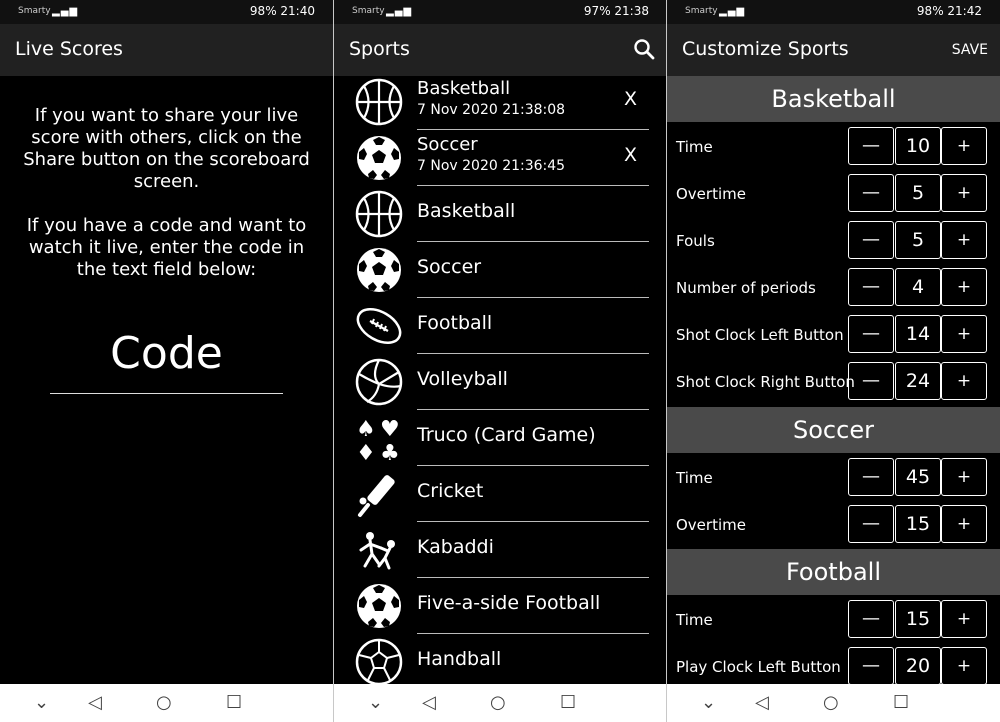 The image size is (1000, 722). Describe the element at coordinates (833, 146) in the screenshot. I see `setting-row: Time — 10 +` at that location.